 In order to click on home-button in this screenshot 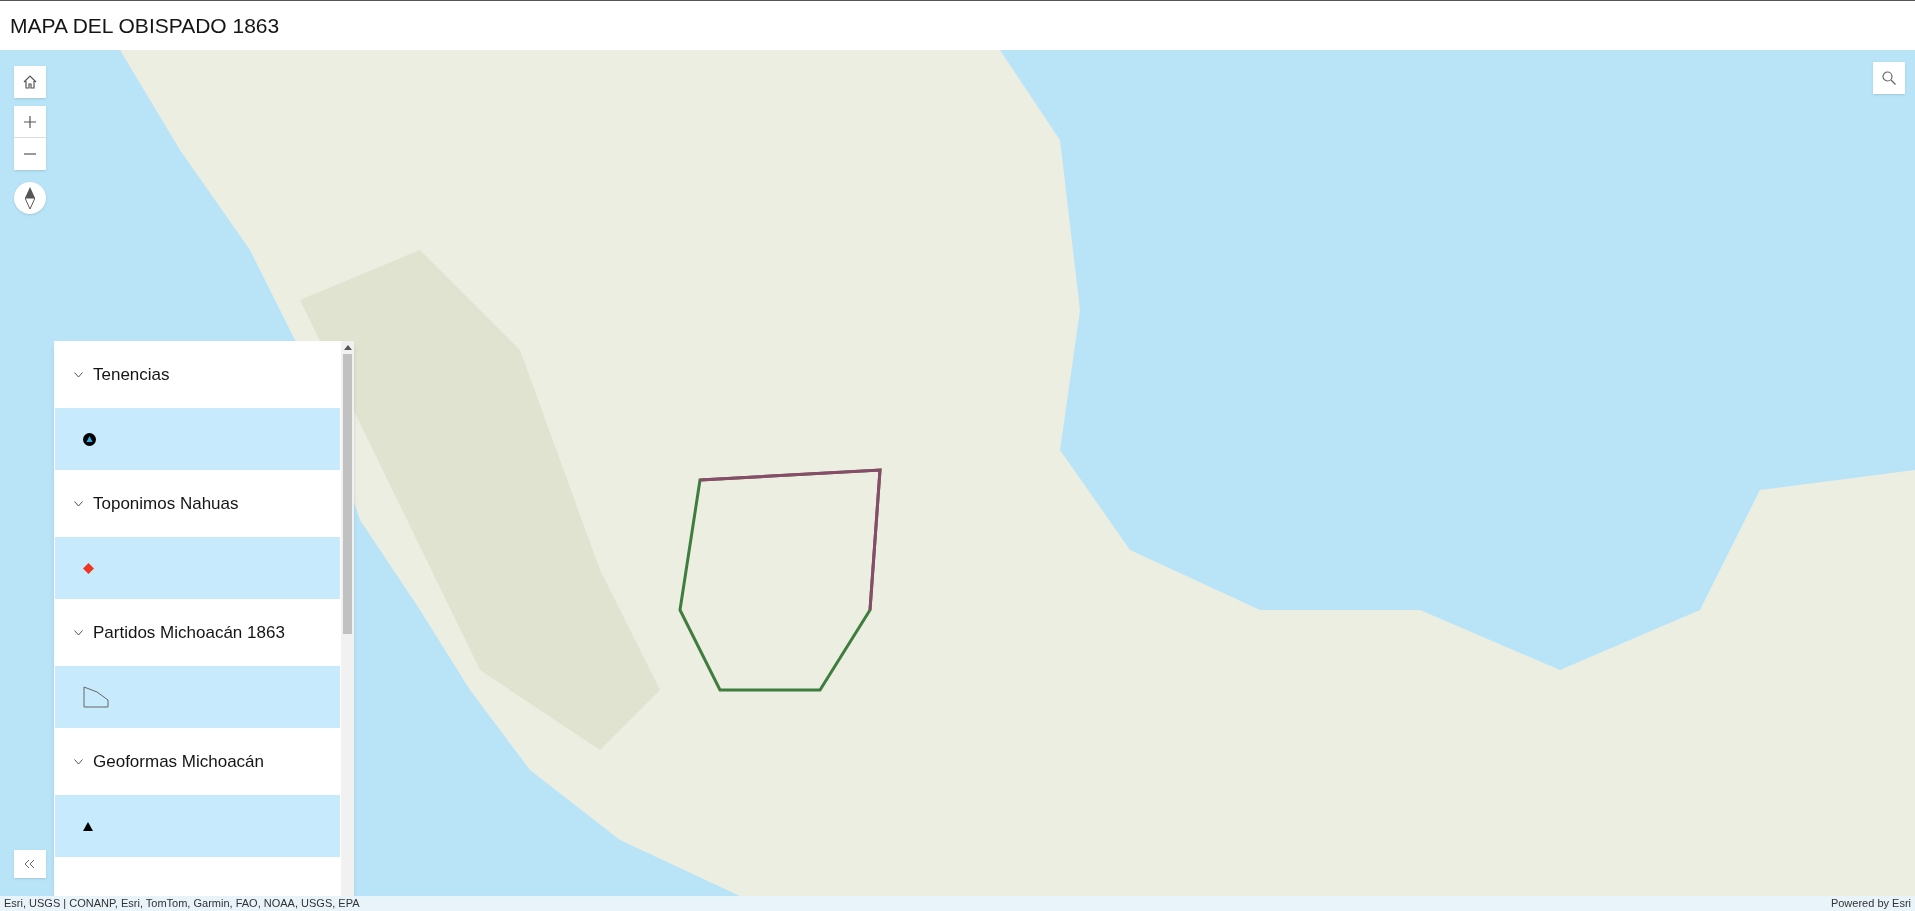, I will do `click(30, 82)`.